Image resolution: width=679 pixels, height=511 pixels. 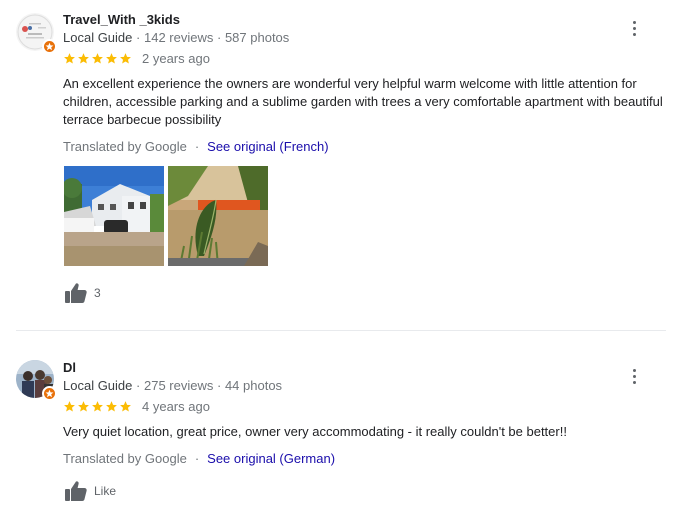 What do you see at coordinates (69, 367) in the screenshot?
I see `reviewer-name: Dl` at bounding box center [69, 367].